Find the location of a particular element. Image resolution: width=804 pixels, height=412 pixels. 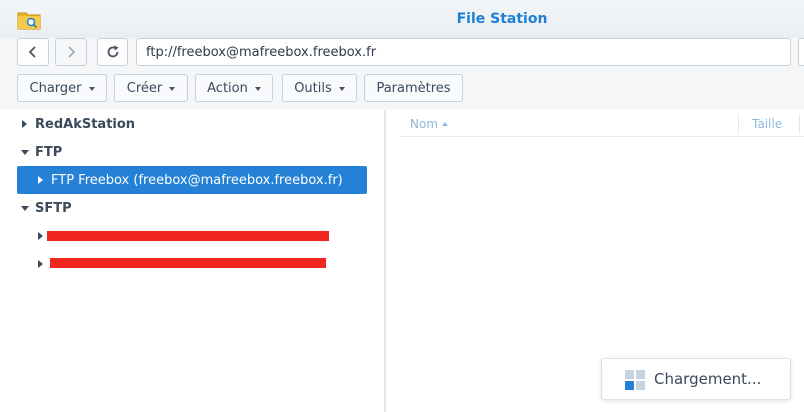

refresh-icon is located at coordinates (112, 51).